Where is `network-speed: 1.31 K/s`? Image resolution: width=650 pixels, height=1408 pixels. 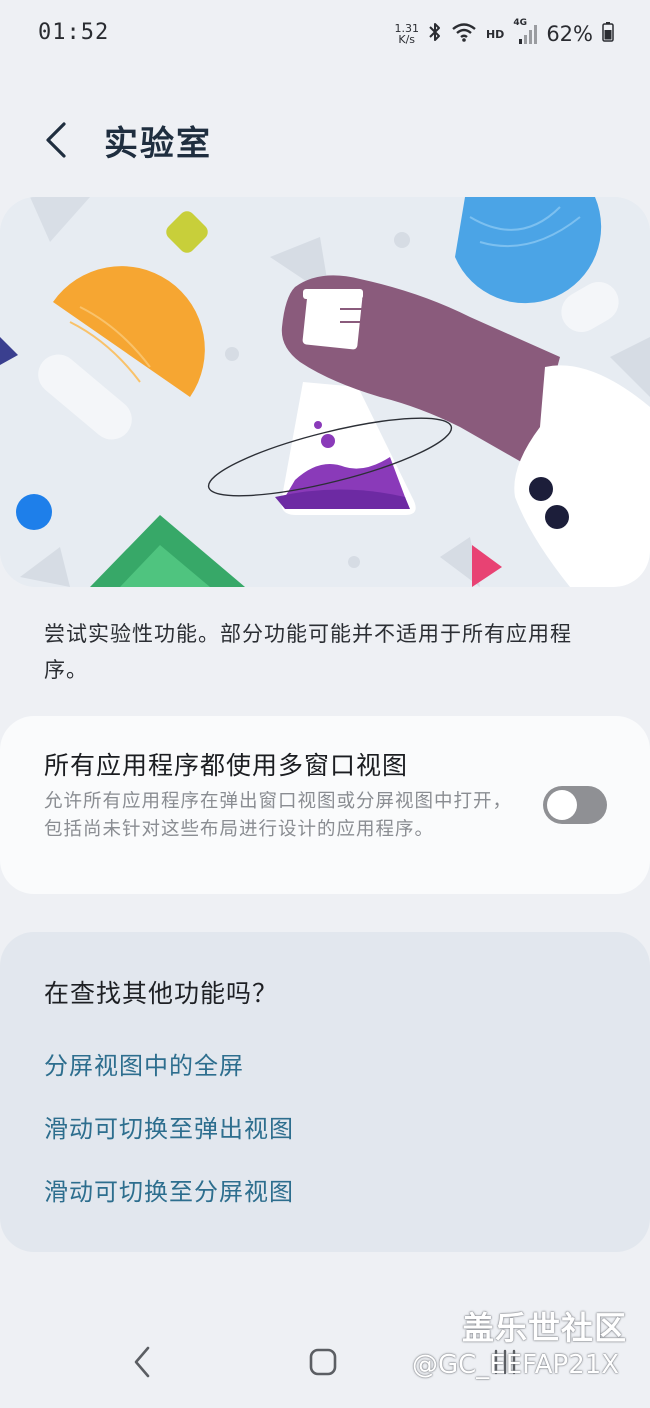 network-speed: 1.31 K/s is located at coordinates (406, 34).